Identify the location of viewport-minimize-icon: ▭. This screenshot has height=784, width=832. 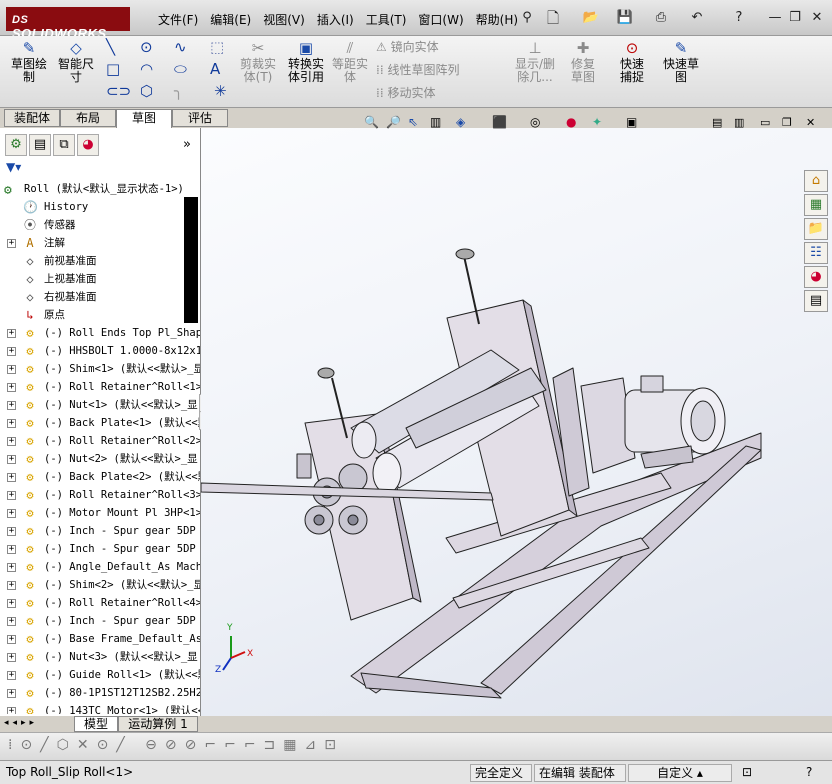
(765, 122).